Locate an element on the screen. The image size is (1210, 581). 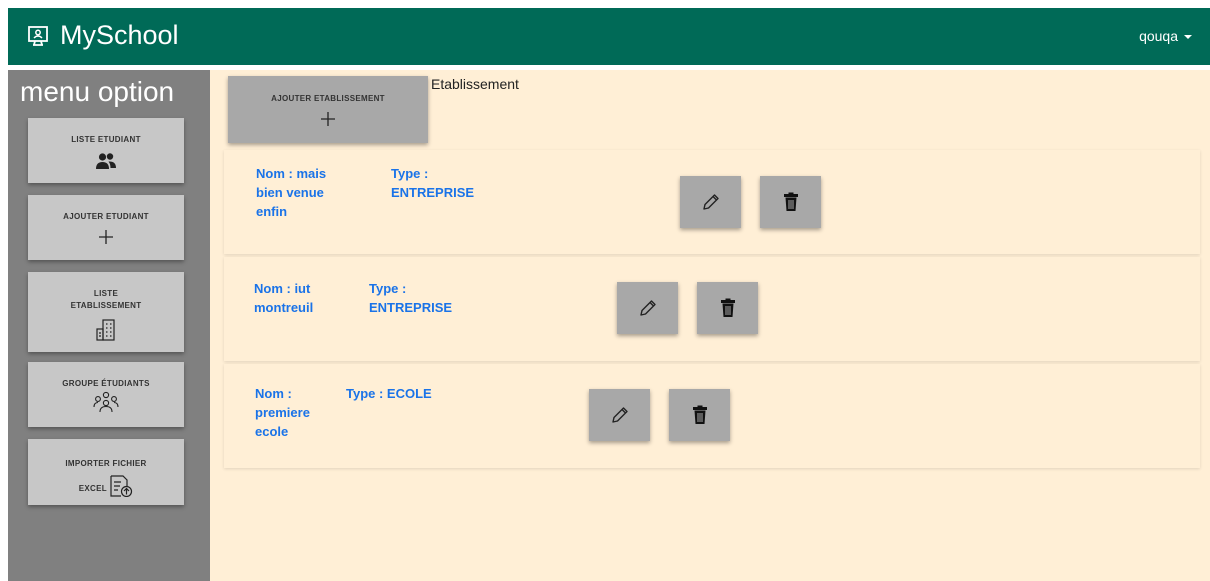
etablissement-row: Nom : iut montreuil Type : ENTREPRISE is located at coordinates (712, 309).